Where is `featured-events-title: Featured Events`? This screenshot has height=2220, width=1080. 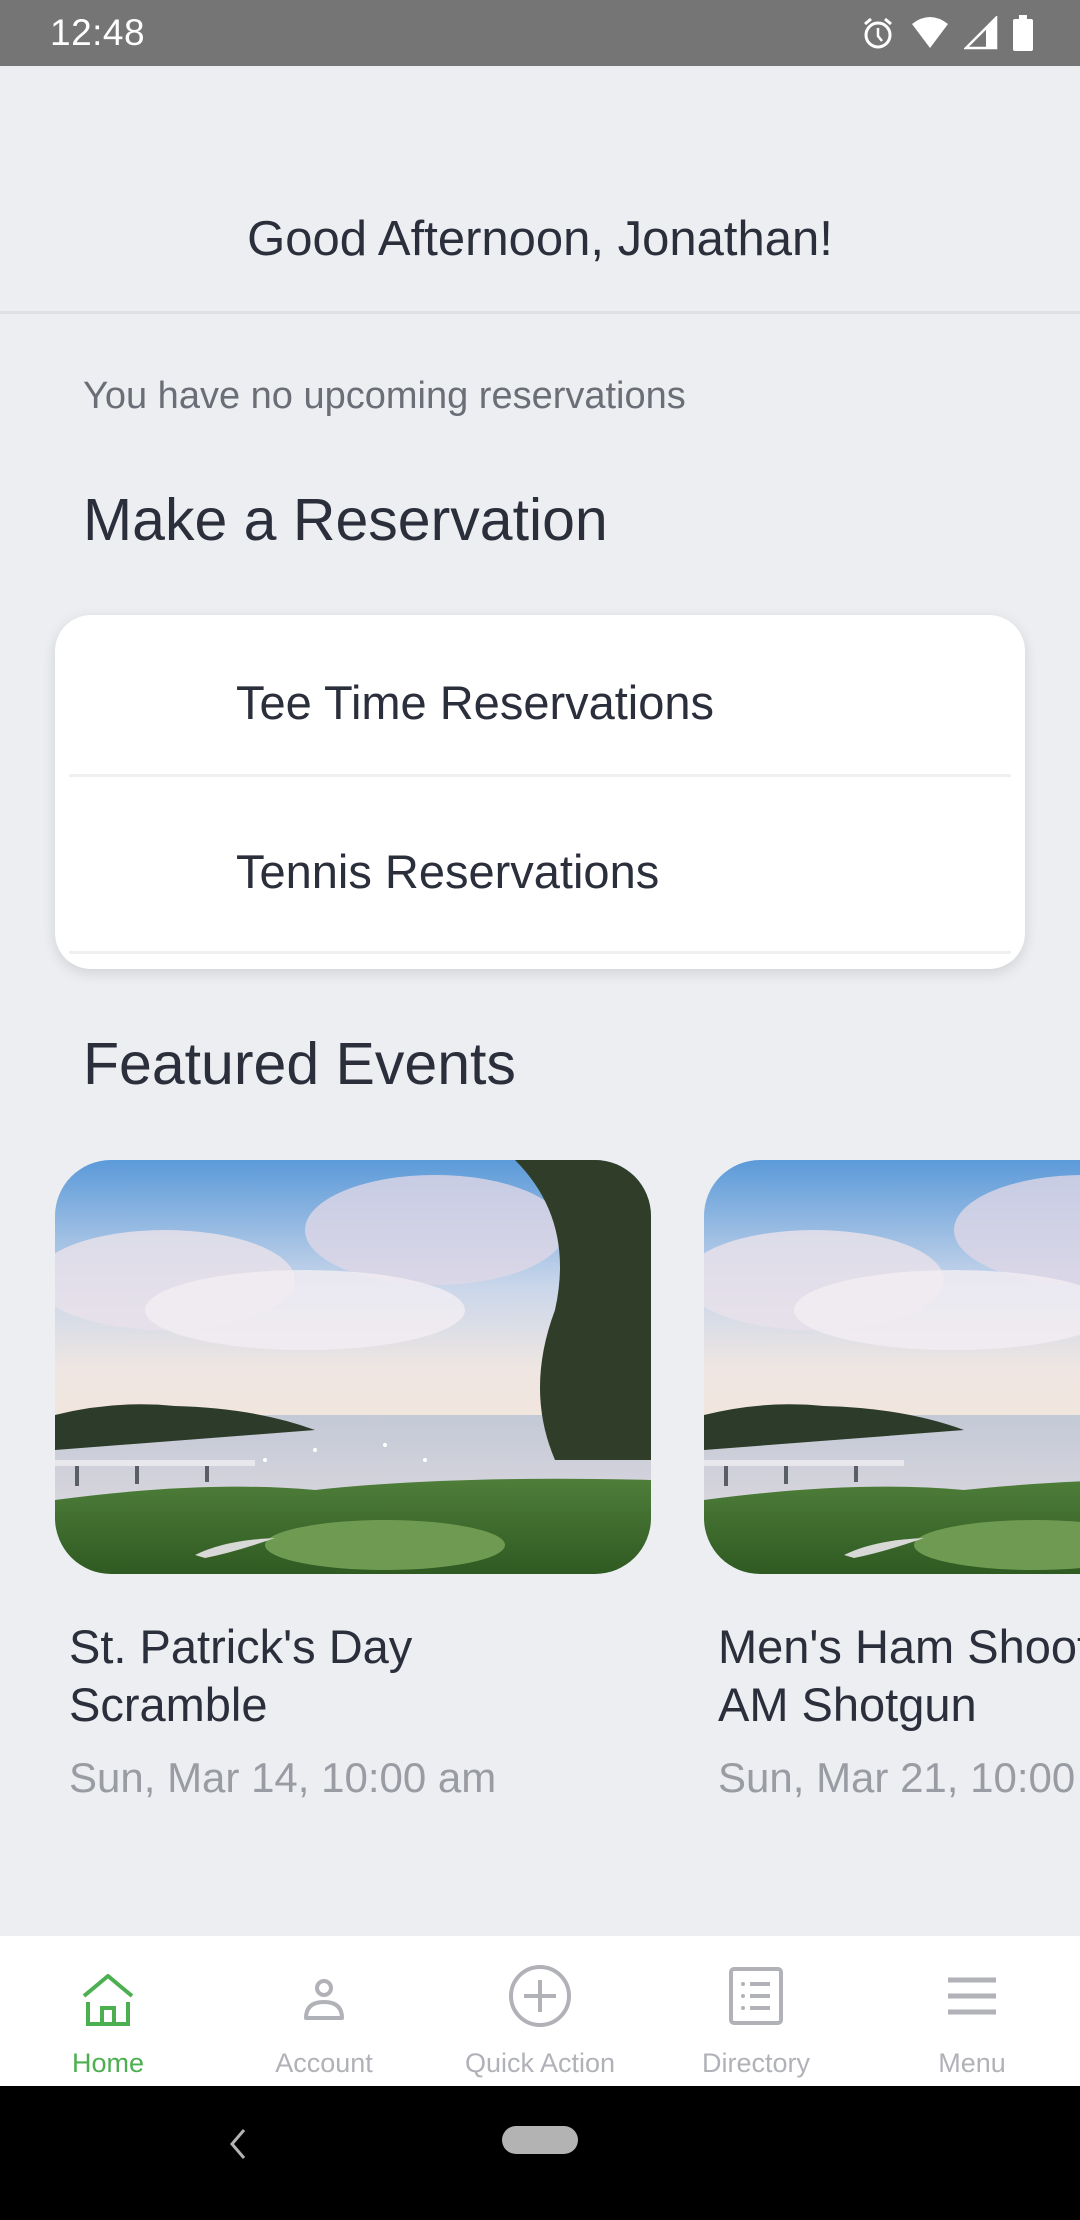 featured-events-title: Featured Events is located at coordinates (299, 1064).